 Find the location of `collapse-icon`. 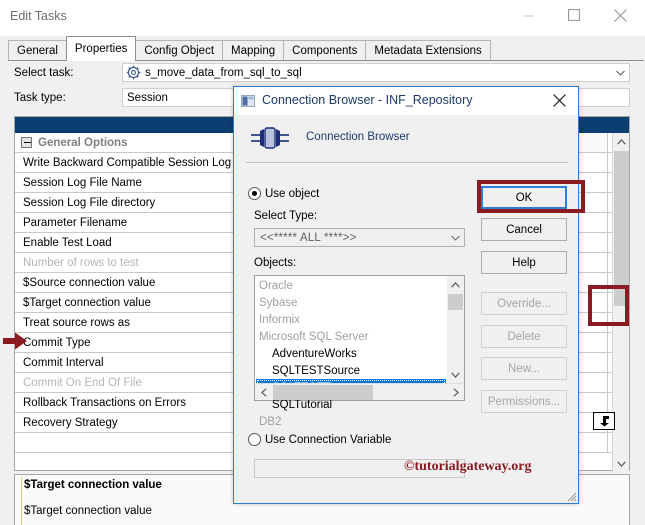

collapse-icon is located at coordinates (26, 142).